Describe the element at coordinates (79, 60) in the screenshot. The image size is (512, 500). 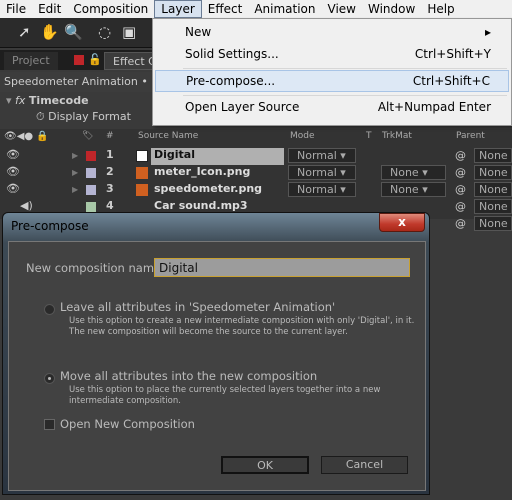
I see `layer-color-icon` at that location.